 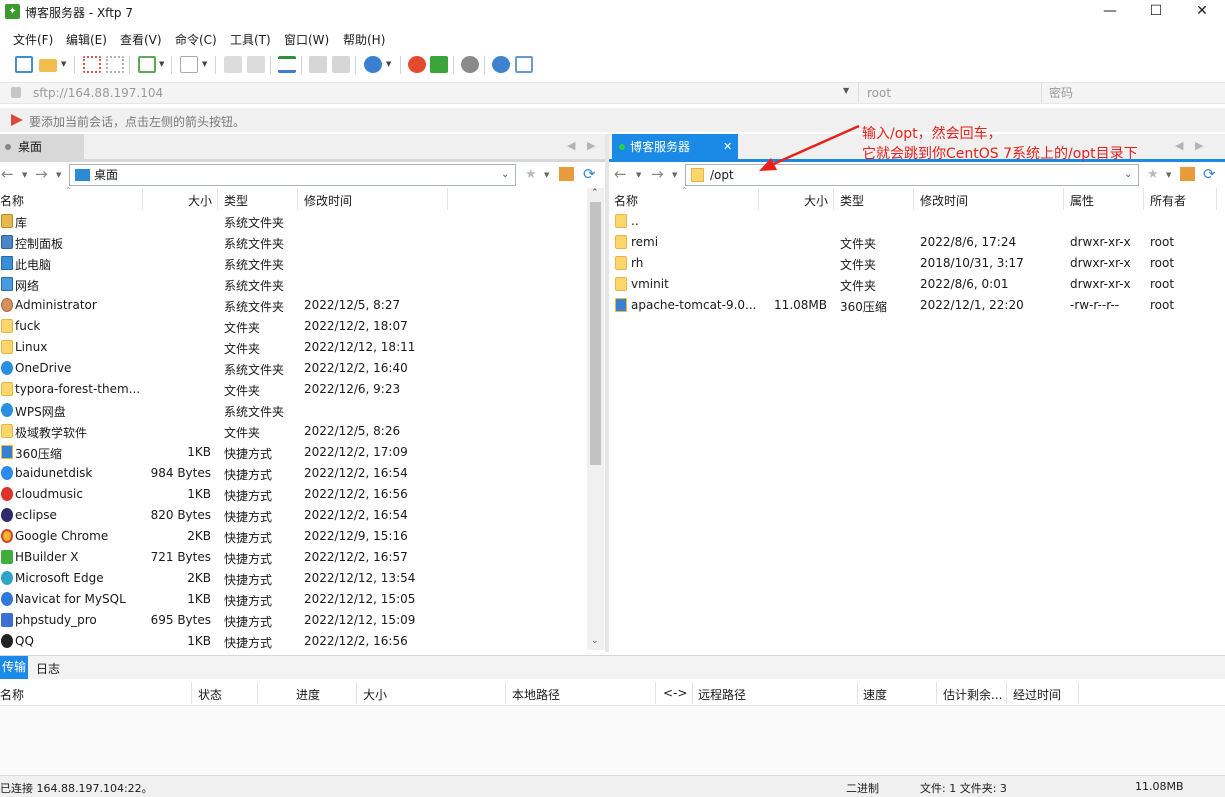 What do you see at coordinates (292, 175) in the screenshot?
I see `left-path-input: 桌面 ⌄` at bounding box center [292, 175].